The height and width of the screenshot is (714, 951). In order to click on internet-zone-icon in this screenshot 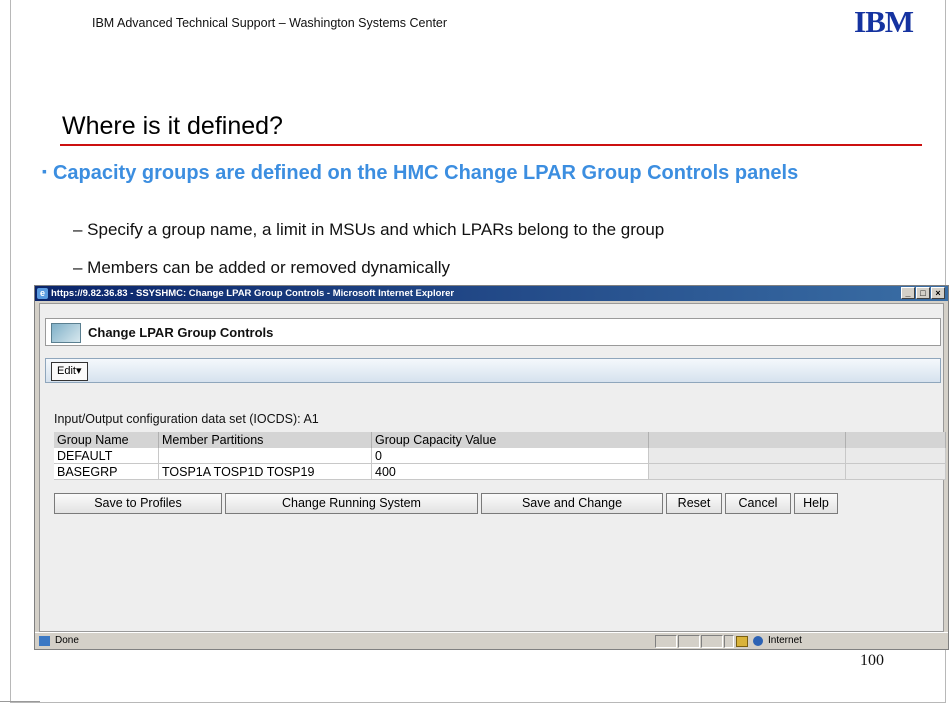, I will do `click(758, 641)`.